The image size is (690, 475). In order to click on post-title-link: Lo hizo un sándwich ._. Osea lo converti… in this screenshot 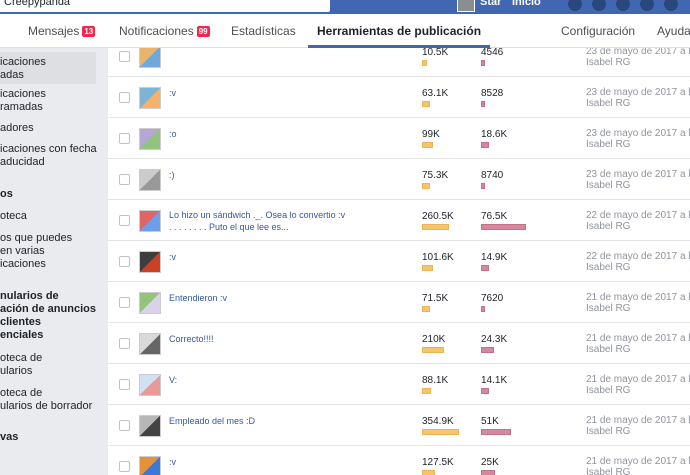, I will do `click(259, 221)`.